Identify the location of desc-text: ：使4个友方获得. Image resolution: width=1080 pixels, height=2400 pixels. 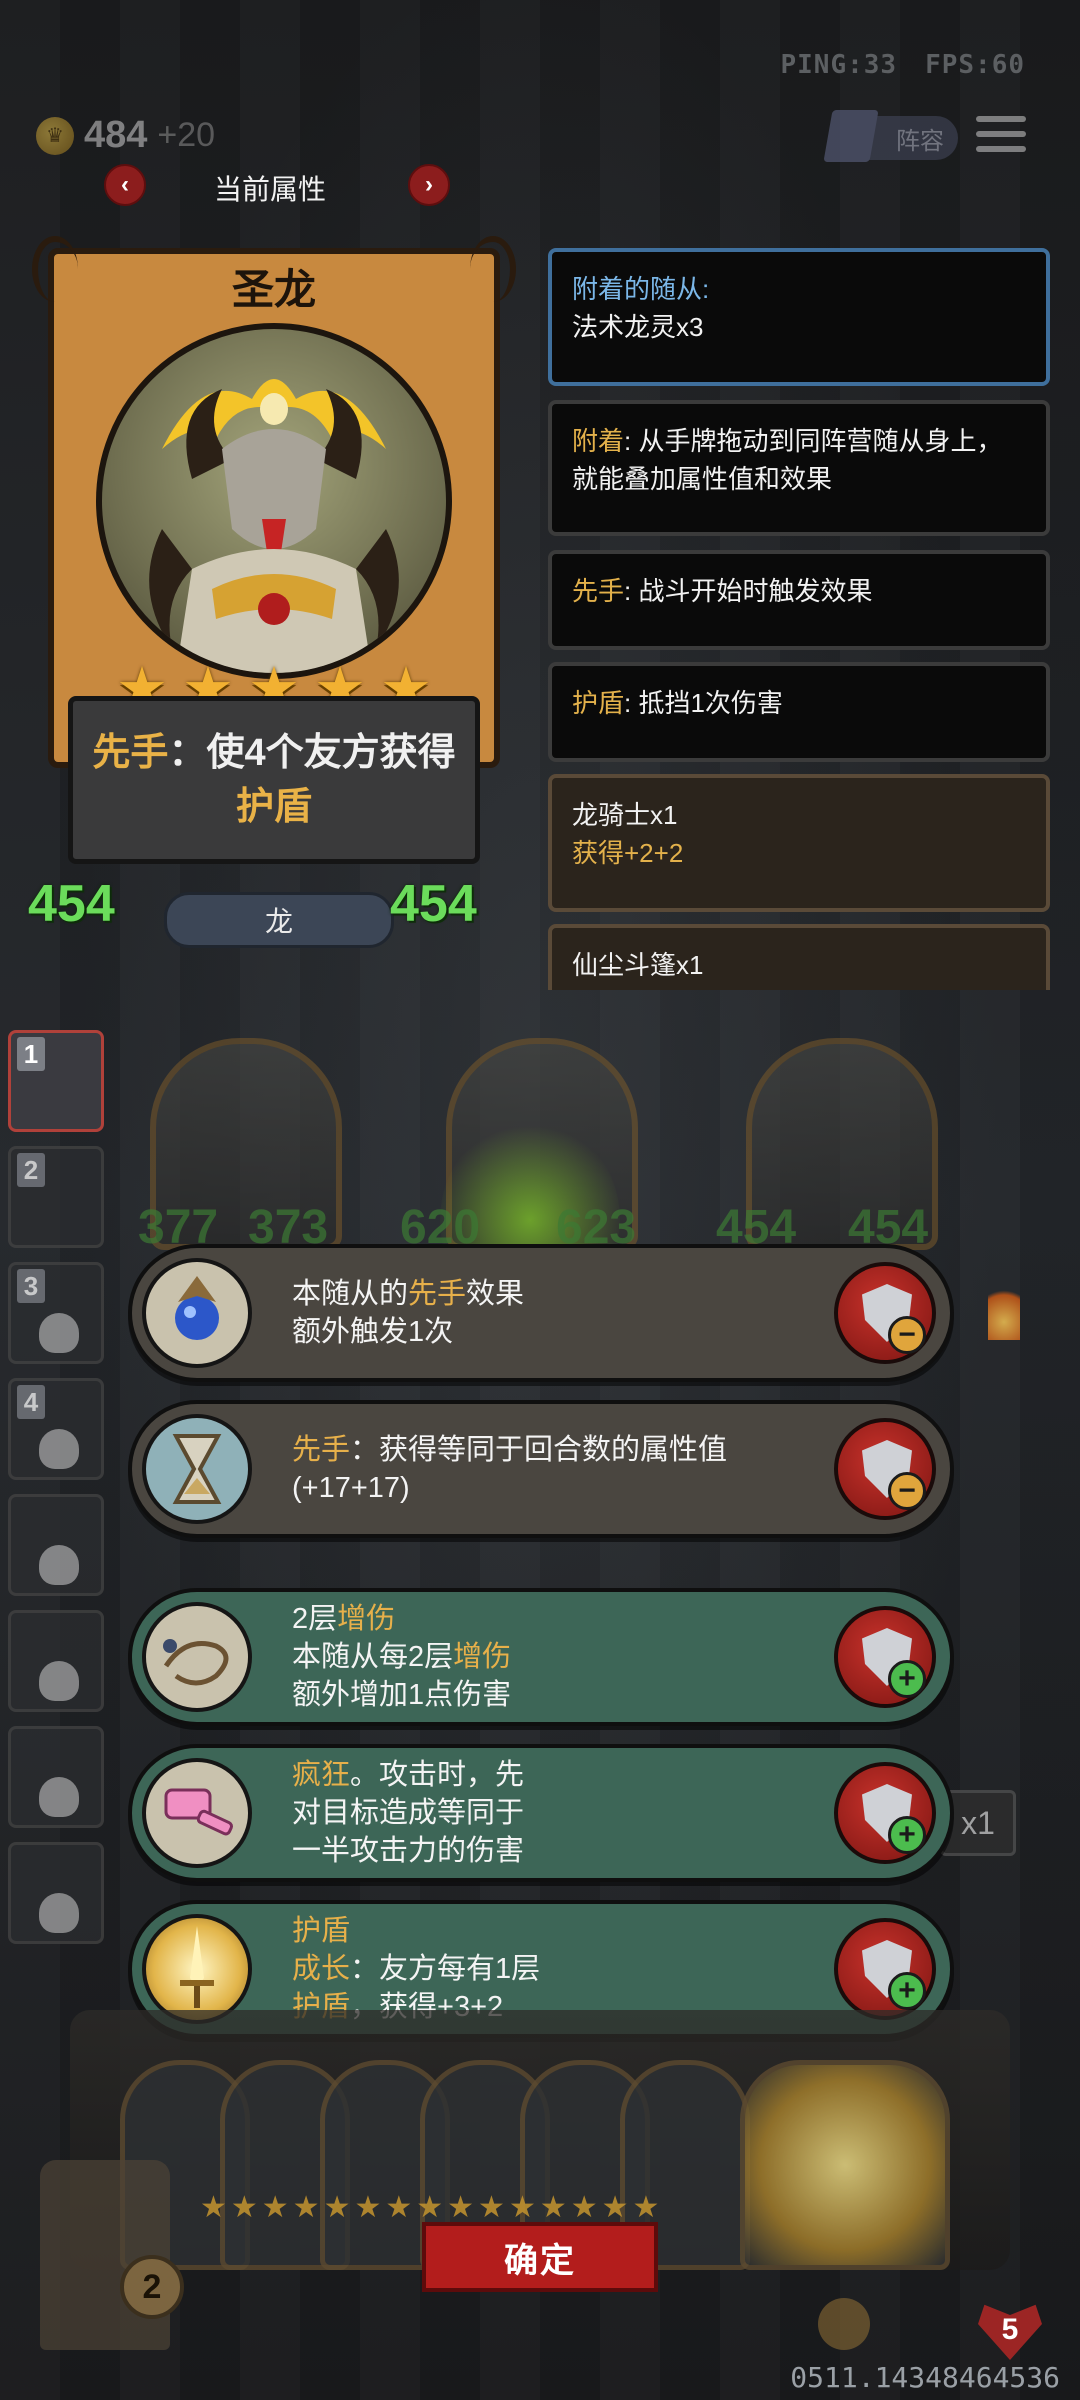
(312, 753).